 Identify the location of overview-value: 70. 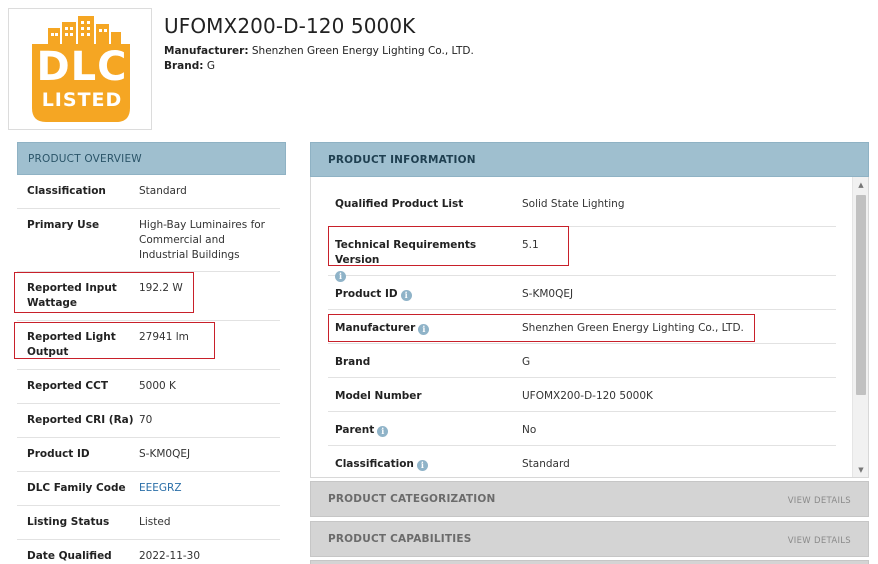
(146, 420).